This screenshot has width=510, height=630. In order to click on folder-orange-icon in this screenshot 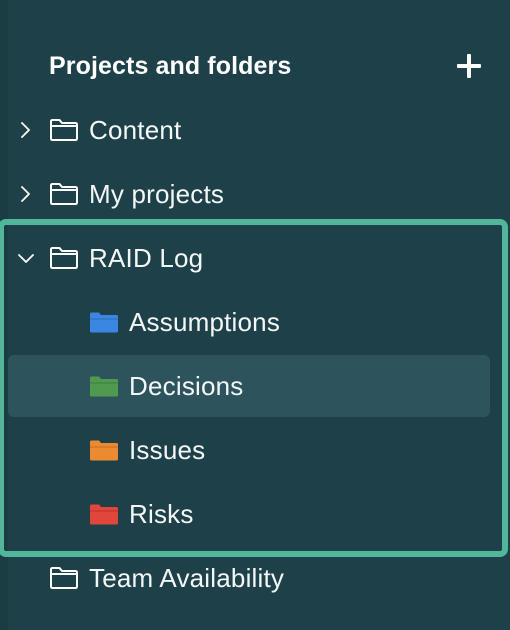, I will do `click(104, 450)`.